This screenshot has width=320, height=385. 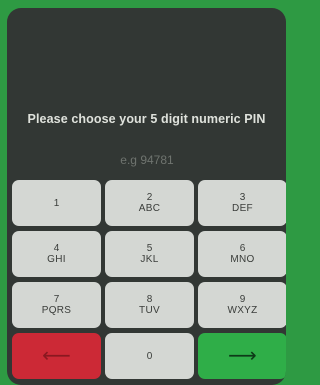 I want to click on key-5: 5 JKL, so click(x=149, y=254).